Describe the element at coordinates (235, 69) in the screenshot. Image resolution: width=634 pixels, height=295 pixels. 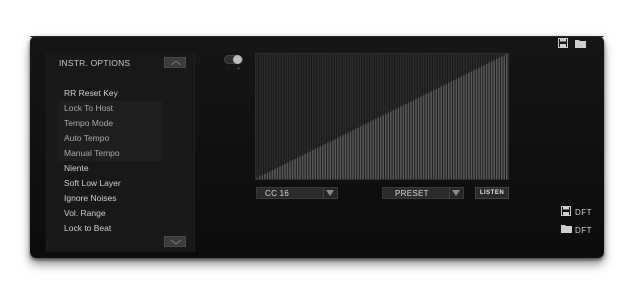
I see `toggle-marks: - +` at that location.